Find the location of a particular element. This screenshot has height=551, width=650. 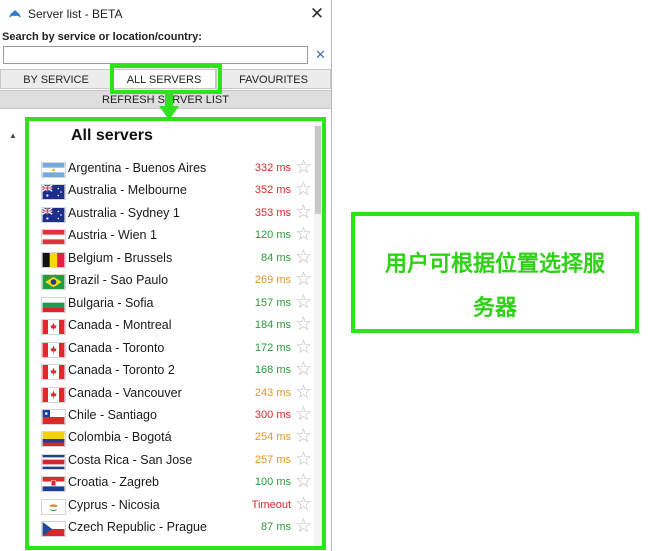

highlight-all-servers-tab is located at coordinates (166, 79).